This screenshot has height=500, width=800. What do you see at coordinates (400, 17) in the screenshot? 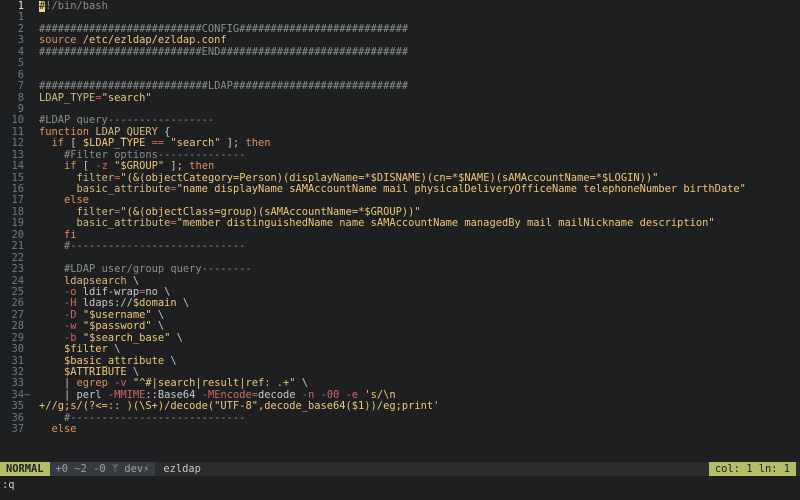
I see `code-line: 1` at bounding box center [400, 17].